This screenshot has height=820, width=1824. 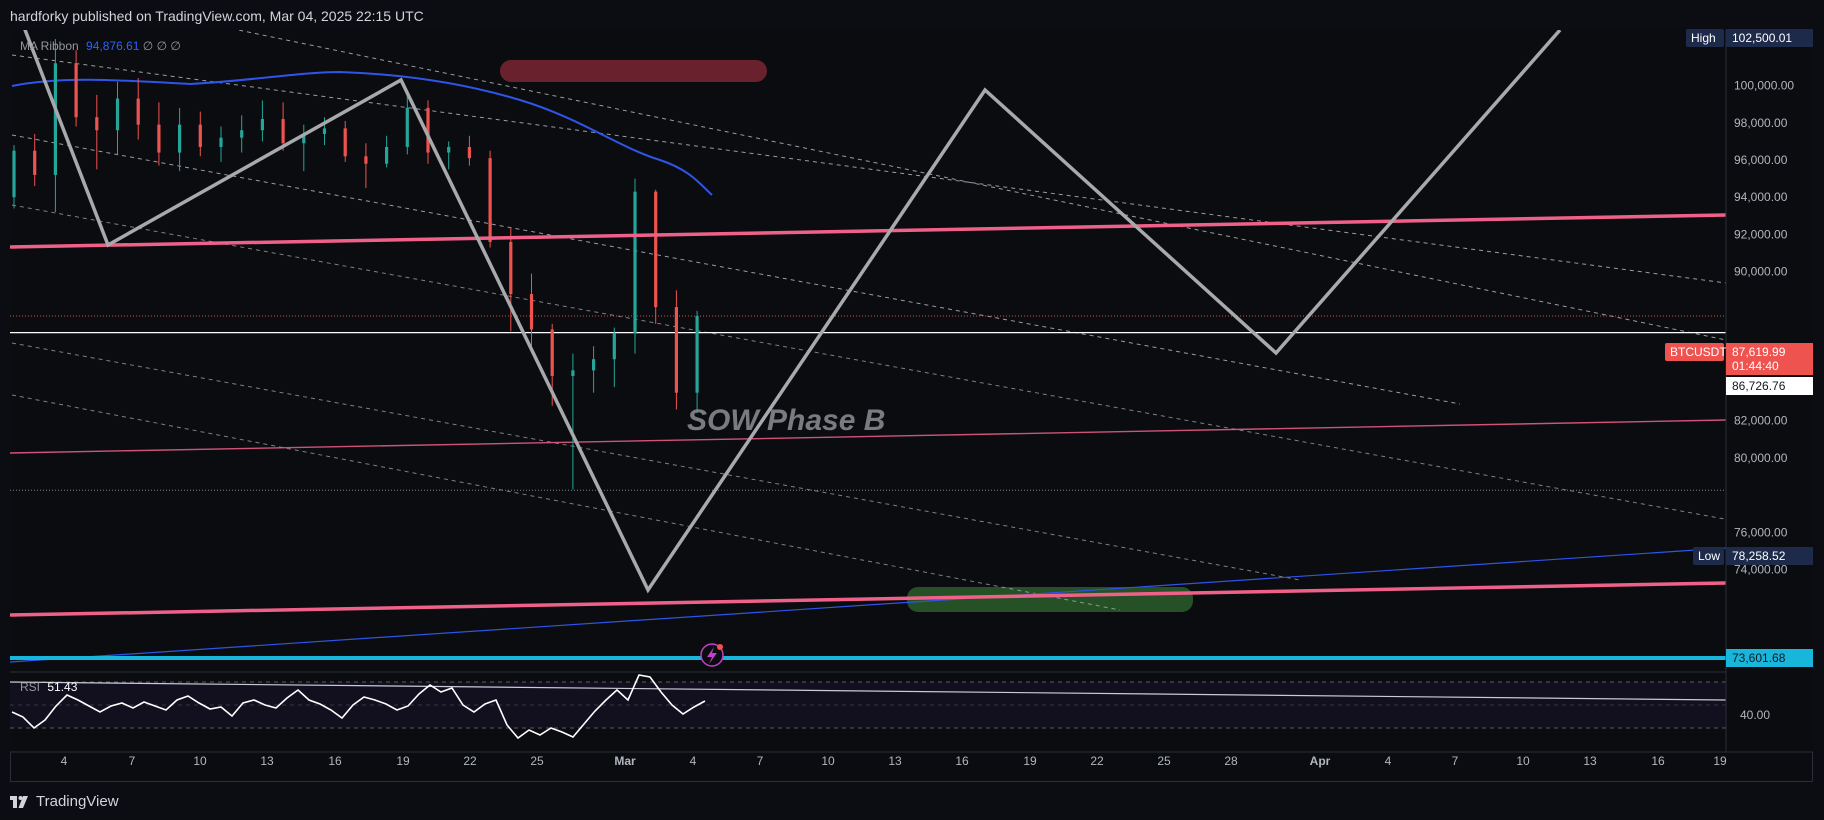 I want to click on resistance-zone, so click(x=633, y=71).